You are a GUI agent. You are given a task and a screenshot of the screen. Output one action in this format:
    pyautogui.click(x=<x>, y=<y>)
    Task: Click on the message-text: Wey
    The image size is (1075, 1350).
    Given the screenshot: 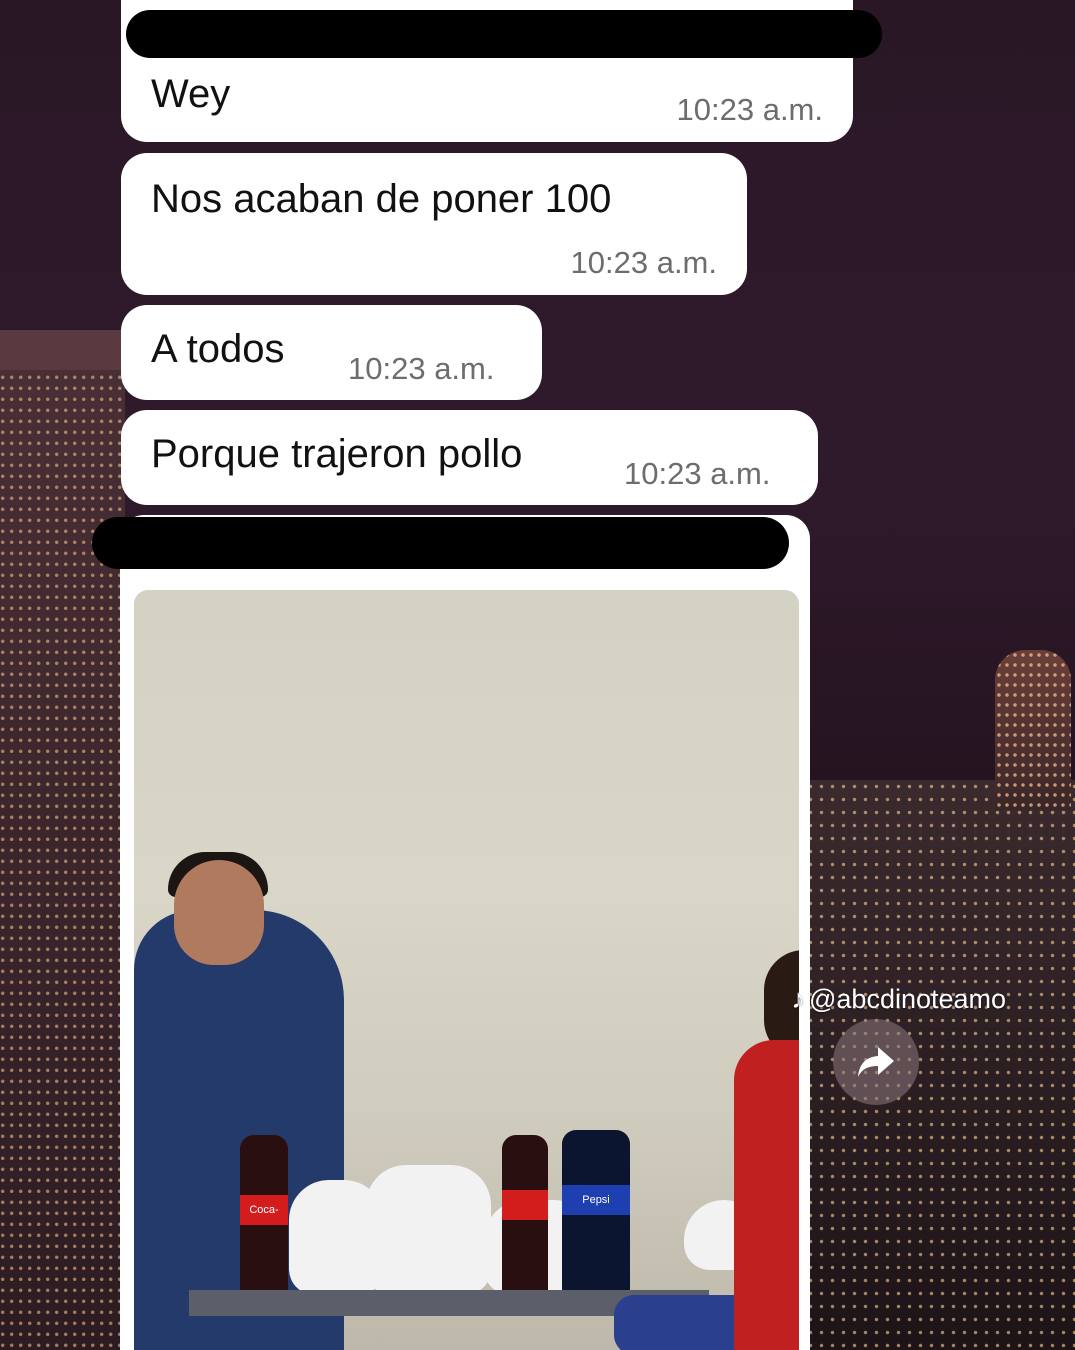 What is the action you would take?
    pyautogui.click(x=191, y=94)
    